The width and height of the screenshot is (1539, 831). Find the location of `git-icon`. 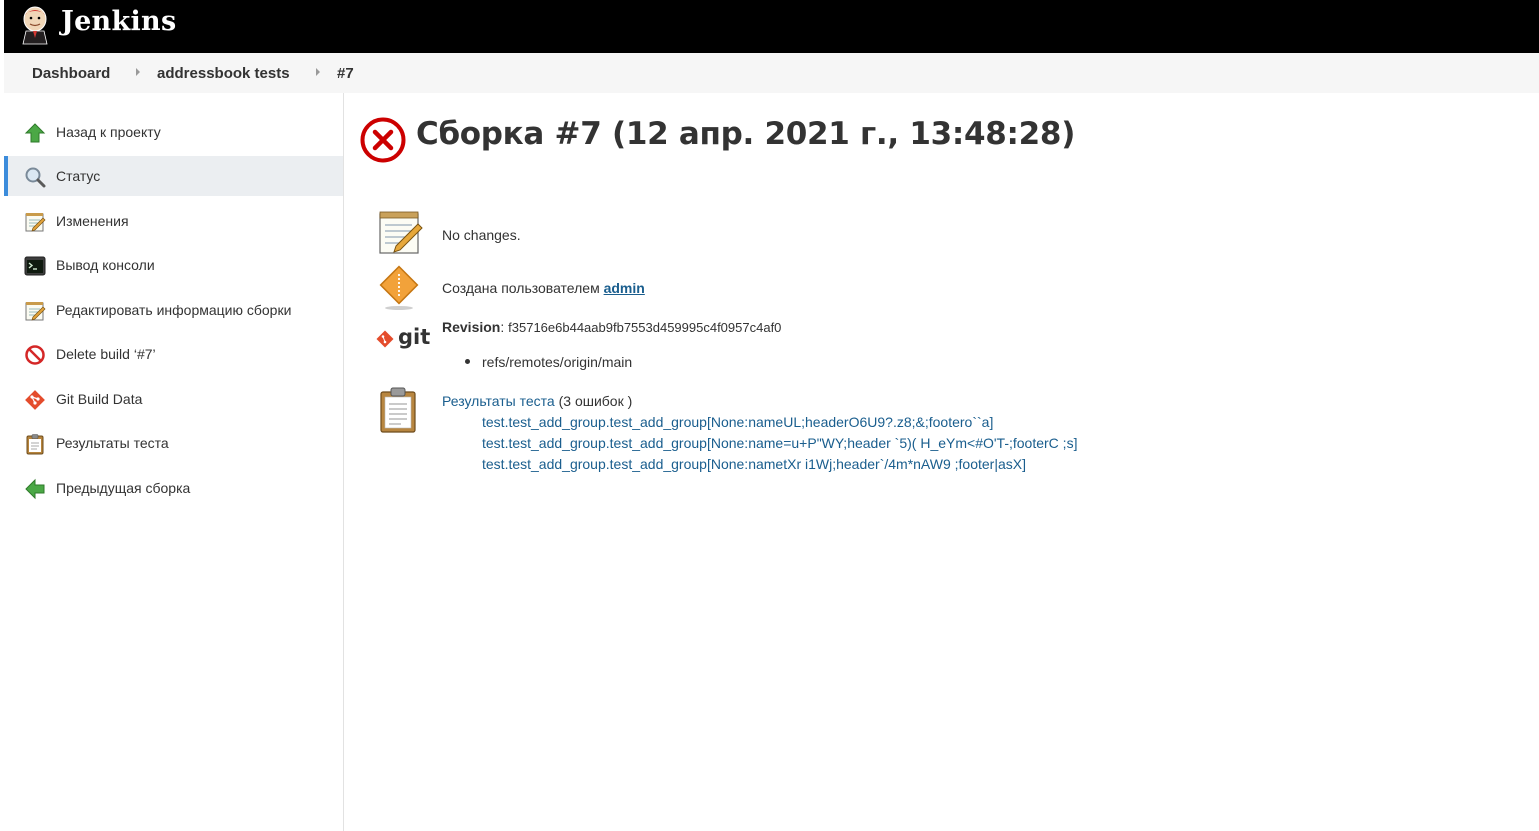

git-icon is located at coordinates (35, 400).